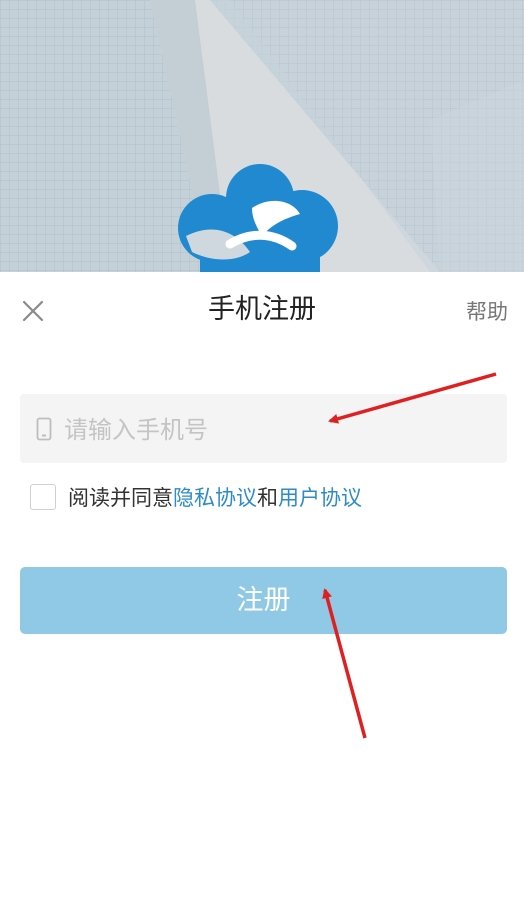 The width and height of the screenshot is (524, 900). Describe the element at coordinates (120, 498) in the screenshot. I see `agreement-prefix: 阅读并同意` at that location.